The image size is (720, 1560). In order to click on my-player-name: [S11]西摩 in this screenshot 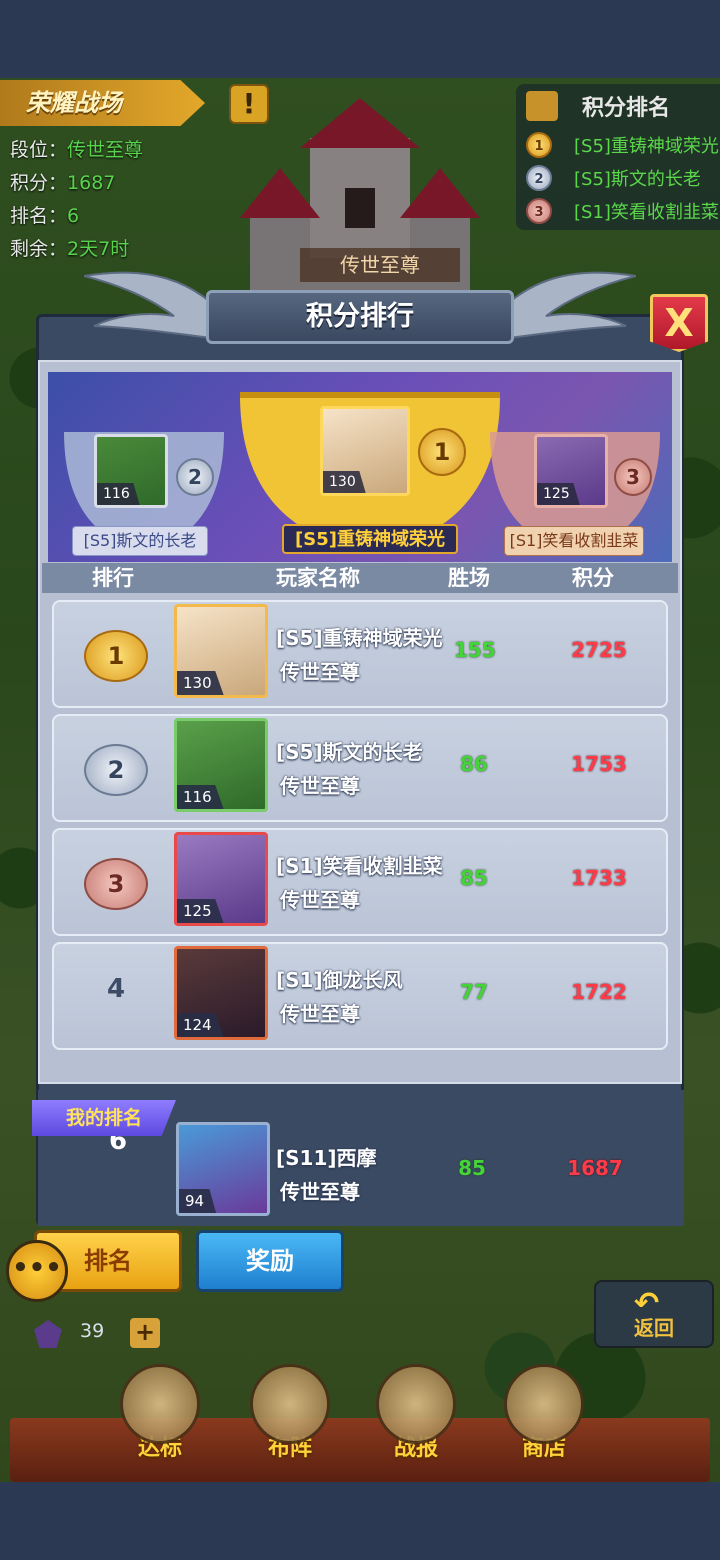, I will do `click(326, 1158)`.